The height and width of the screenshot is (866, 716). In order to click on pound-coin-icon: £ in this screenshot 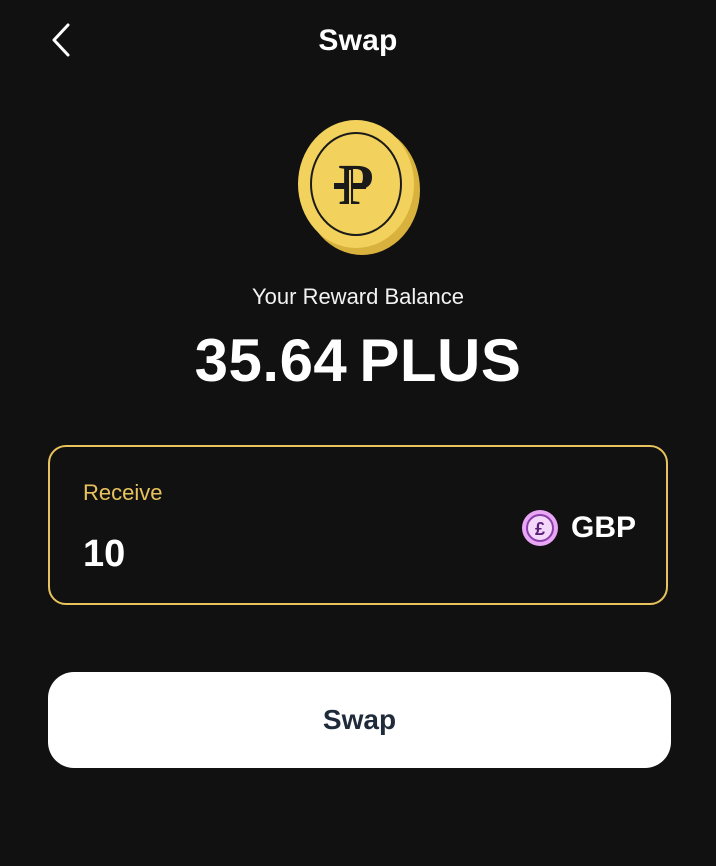, I will do `click(539, 528)`.